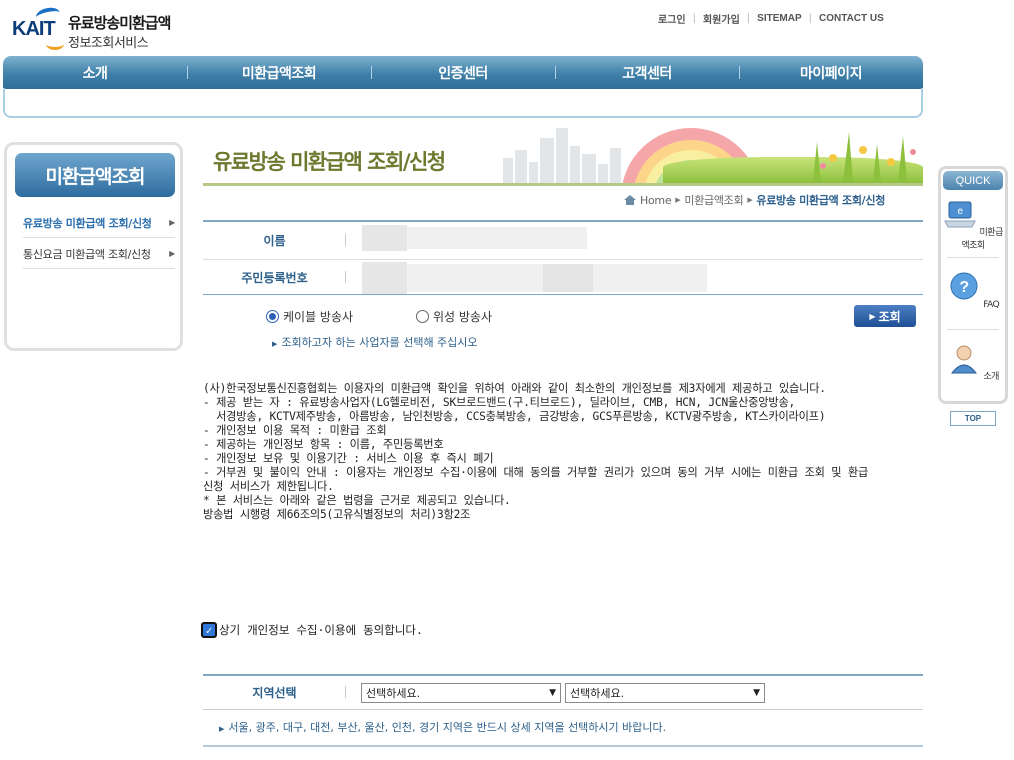 The image size is (1014, 760). I want to click on page-banner: 유료방송 미환급액 조회/신청, so click(563, 152).